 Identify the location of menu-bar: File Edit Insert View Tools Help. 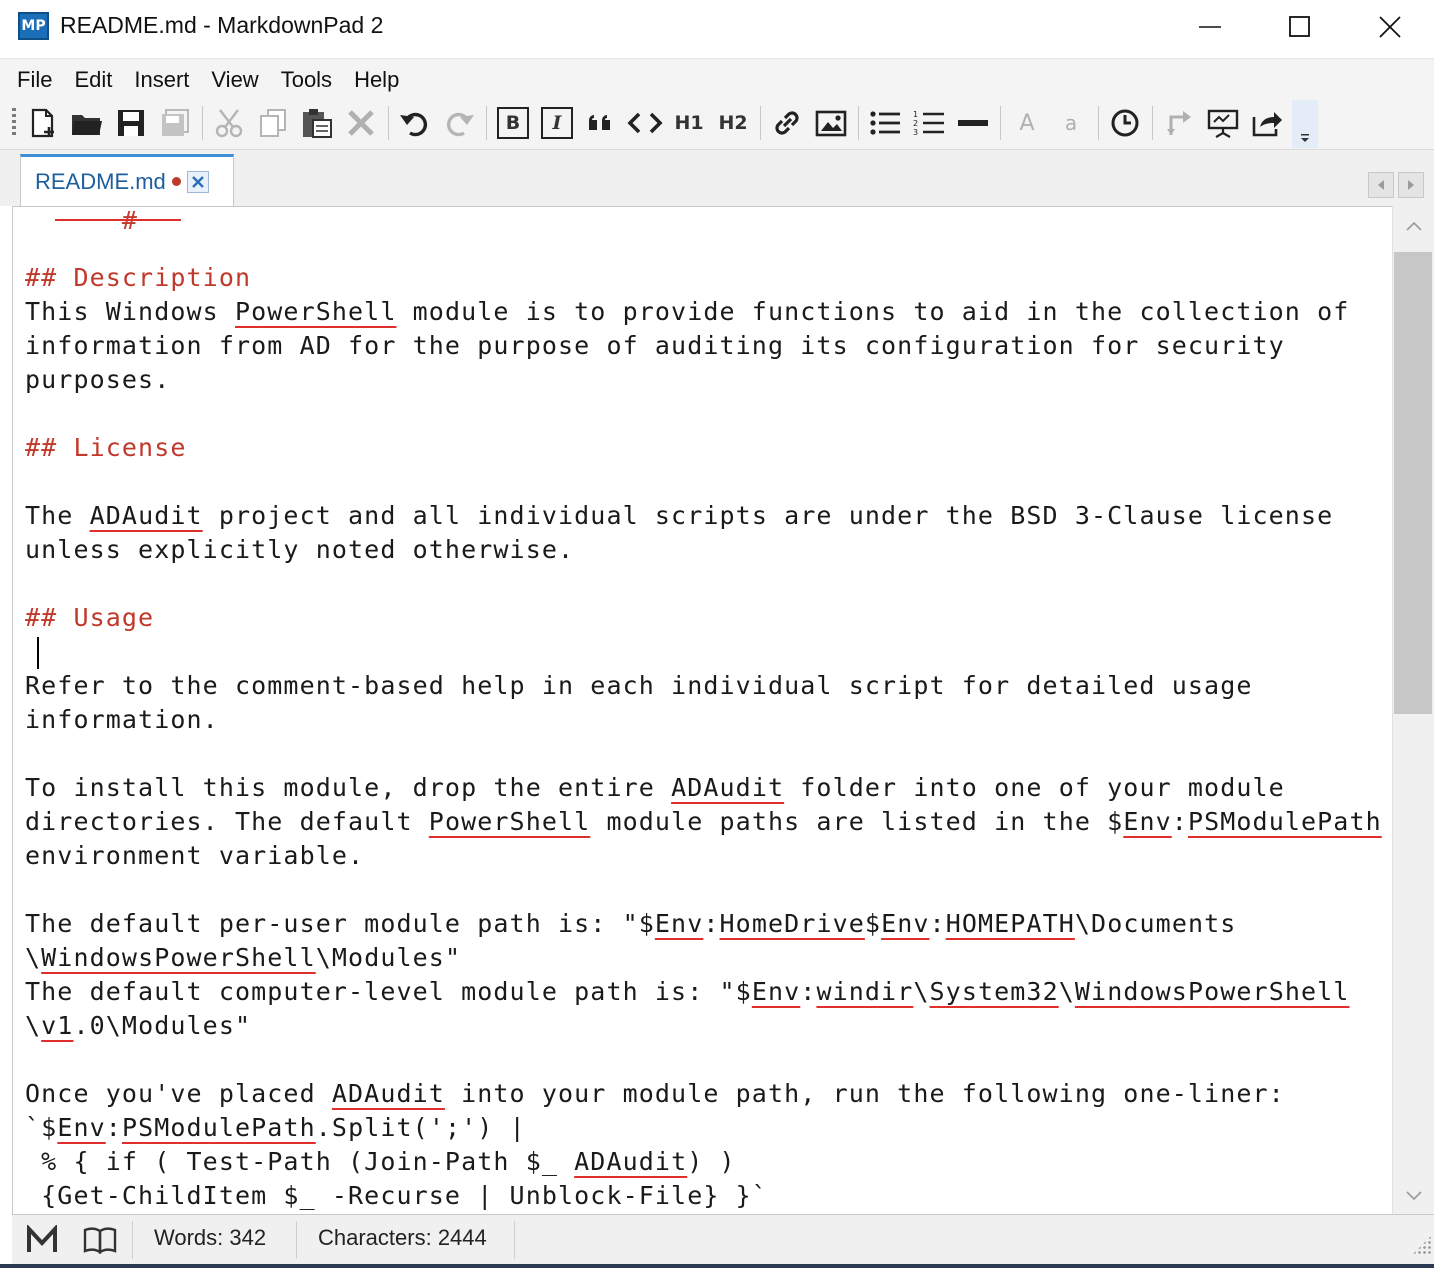
(717, 78).